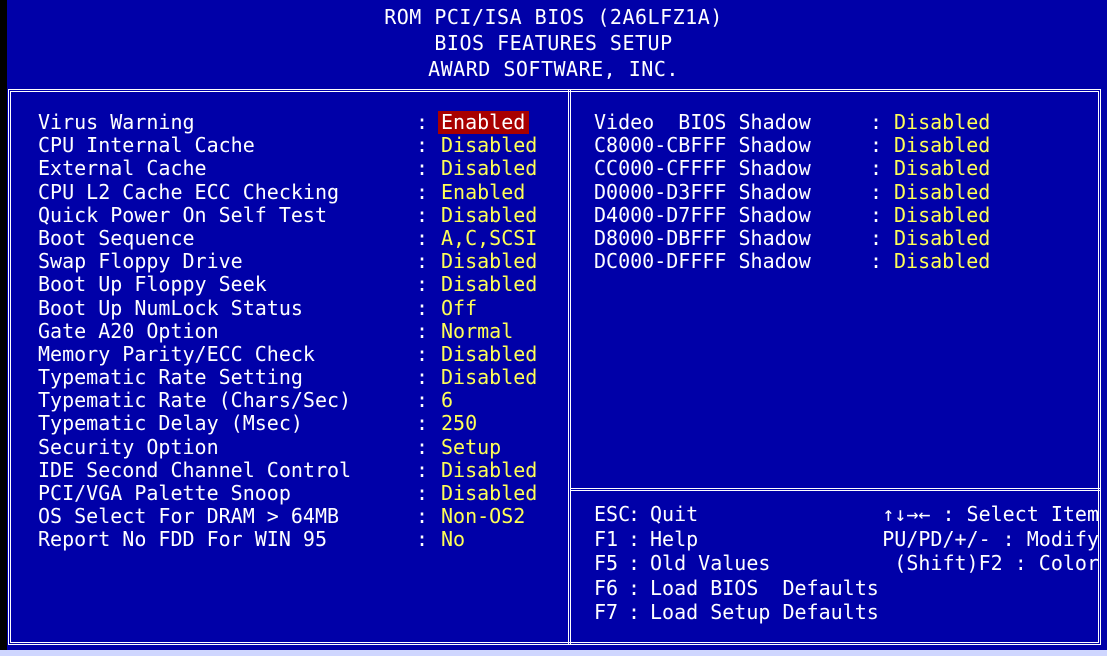  Describe the element at coordinates (990, 514) in the screenshot. I see `help-select-item: ↑↓→← : Select Item` at that location.